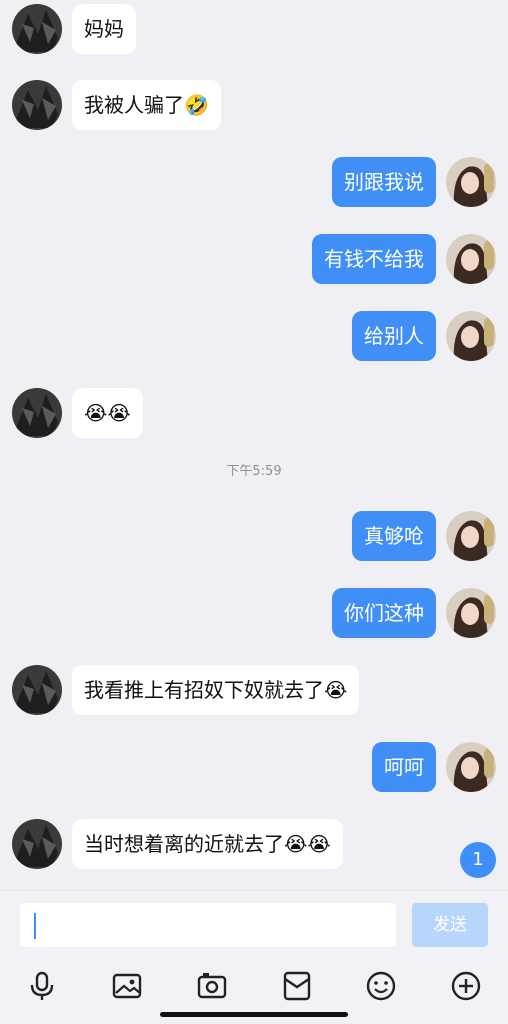  I want to click on unread-count-badge: 1, so click(478, 860).